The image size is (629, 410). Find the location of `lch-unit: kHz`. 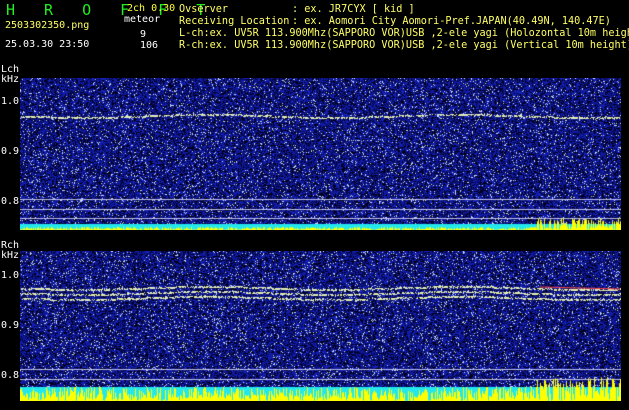

lch-unit: kHz is located at coordinates (10, 79).